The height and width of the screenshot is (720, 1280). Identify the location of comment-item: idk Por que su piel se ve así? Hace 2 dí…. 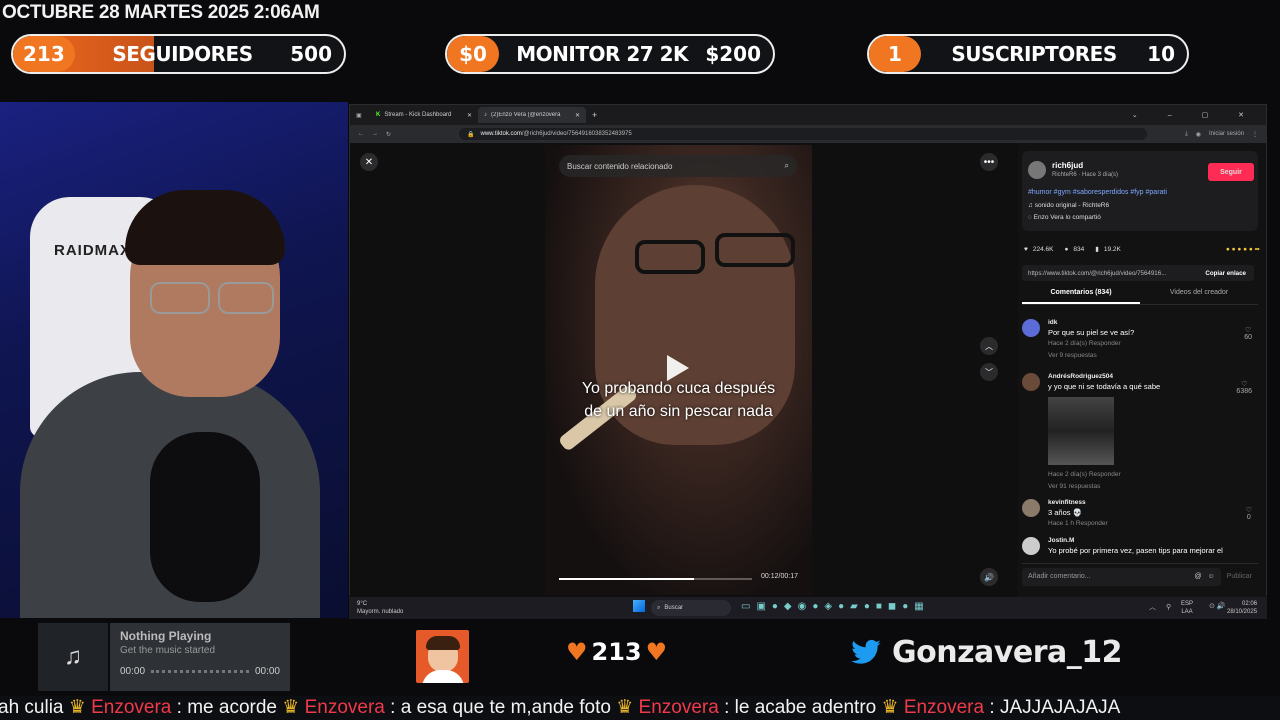
(1140, 343).